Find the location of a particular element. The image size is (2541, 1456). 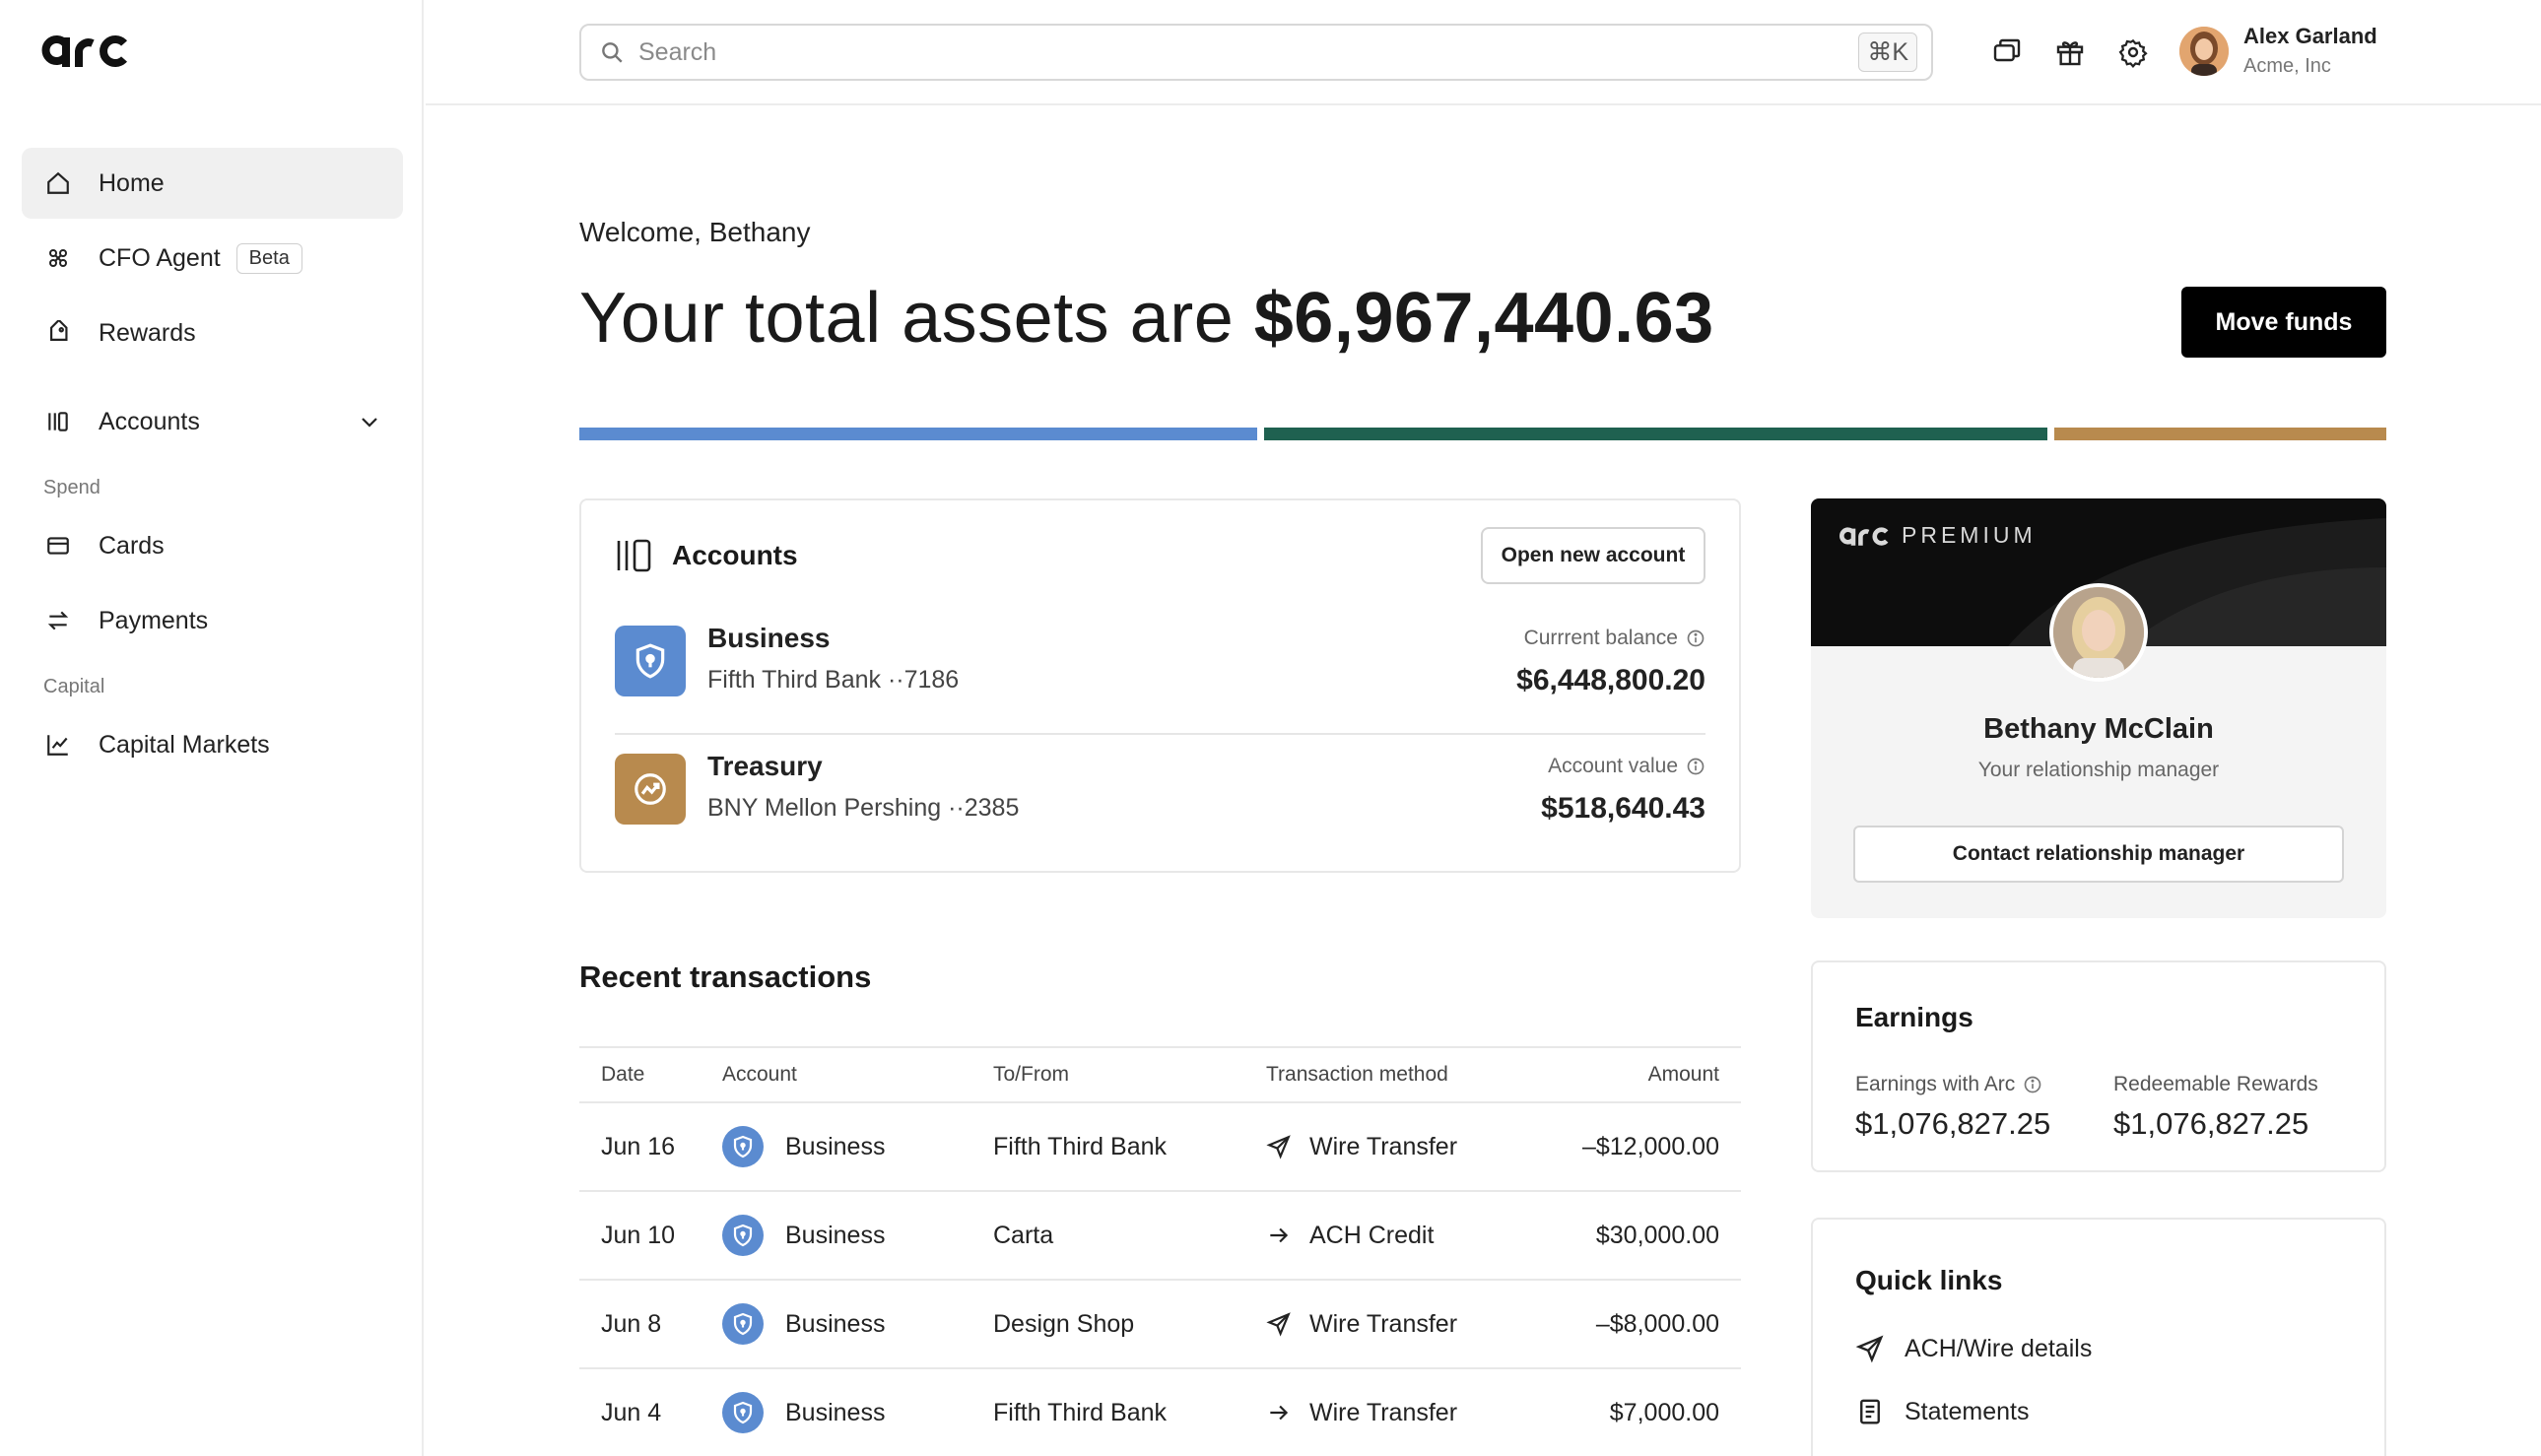

balance-value: $6,448,800.20 is located at coordinates (1610, 680).